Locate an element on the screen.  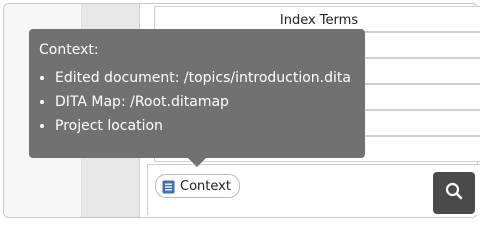
tooltip-arrow is located at coordinates (197, 162).